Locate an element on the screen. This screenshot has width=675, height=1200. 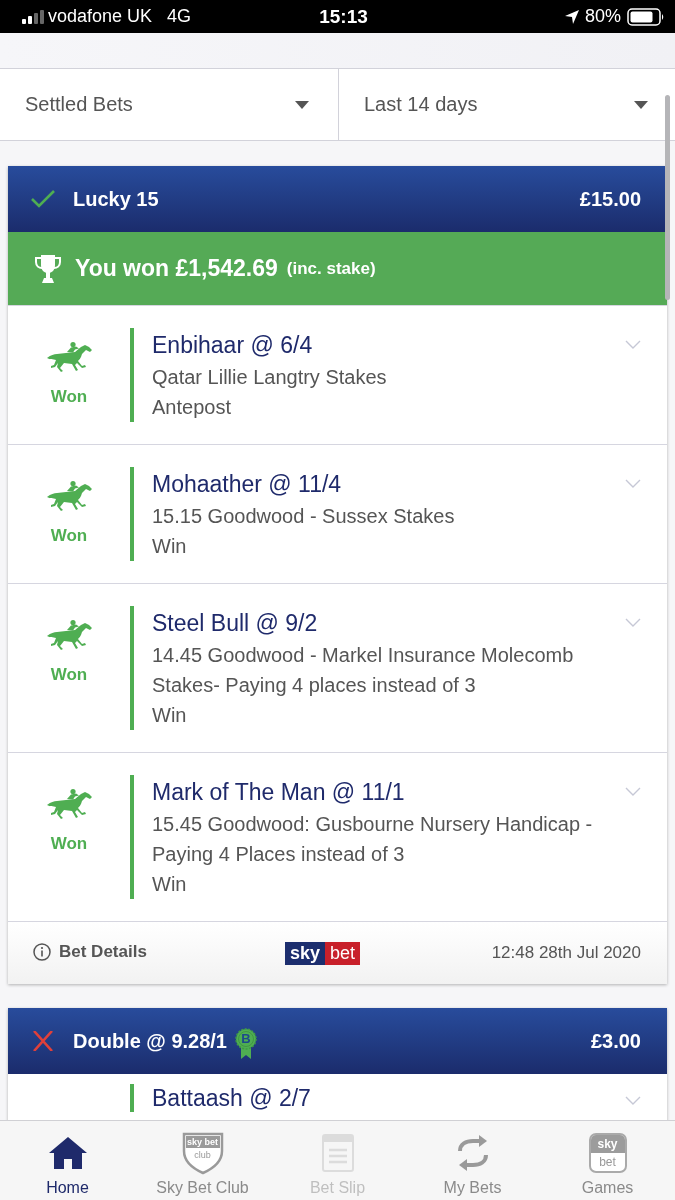
tab-bar-item: Home is located at coordinates (67, 1160).